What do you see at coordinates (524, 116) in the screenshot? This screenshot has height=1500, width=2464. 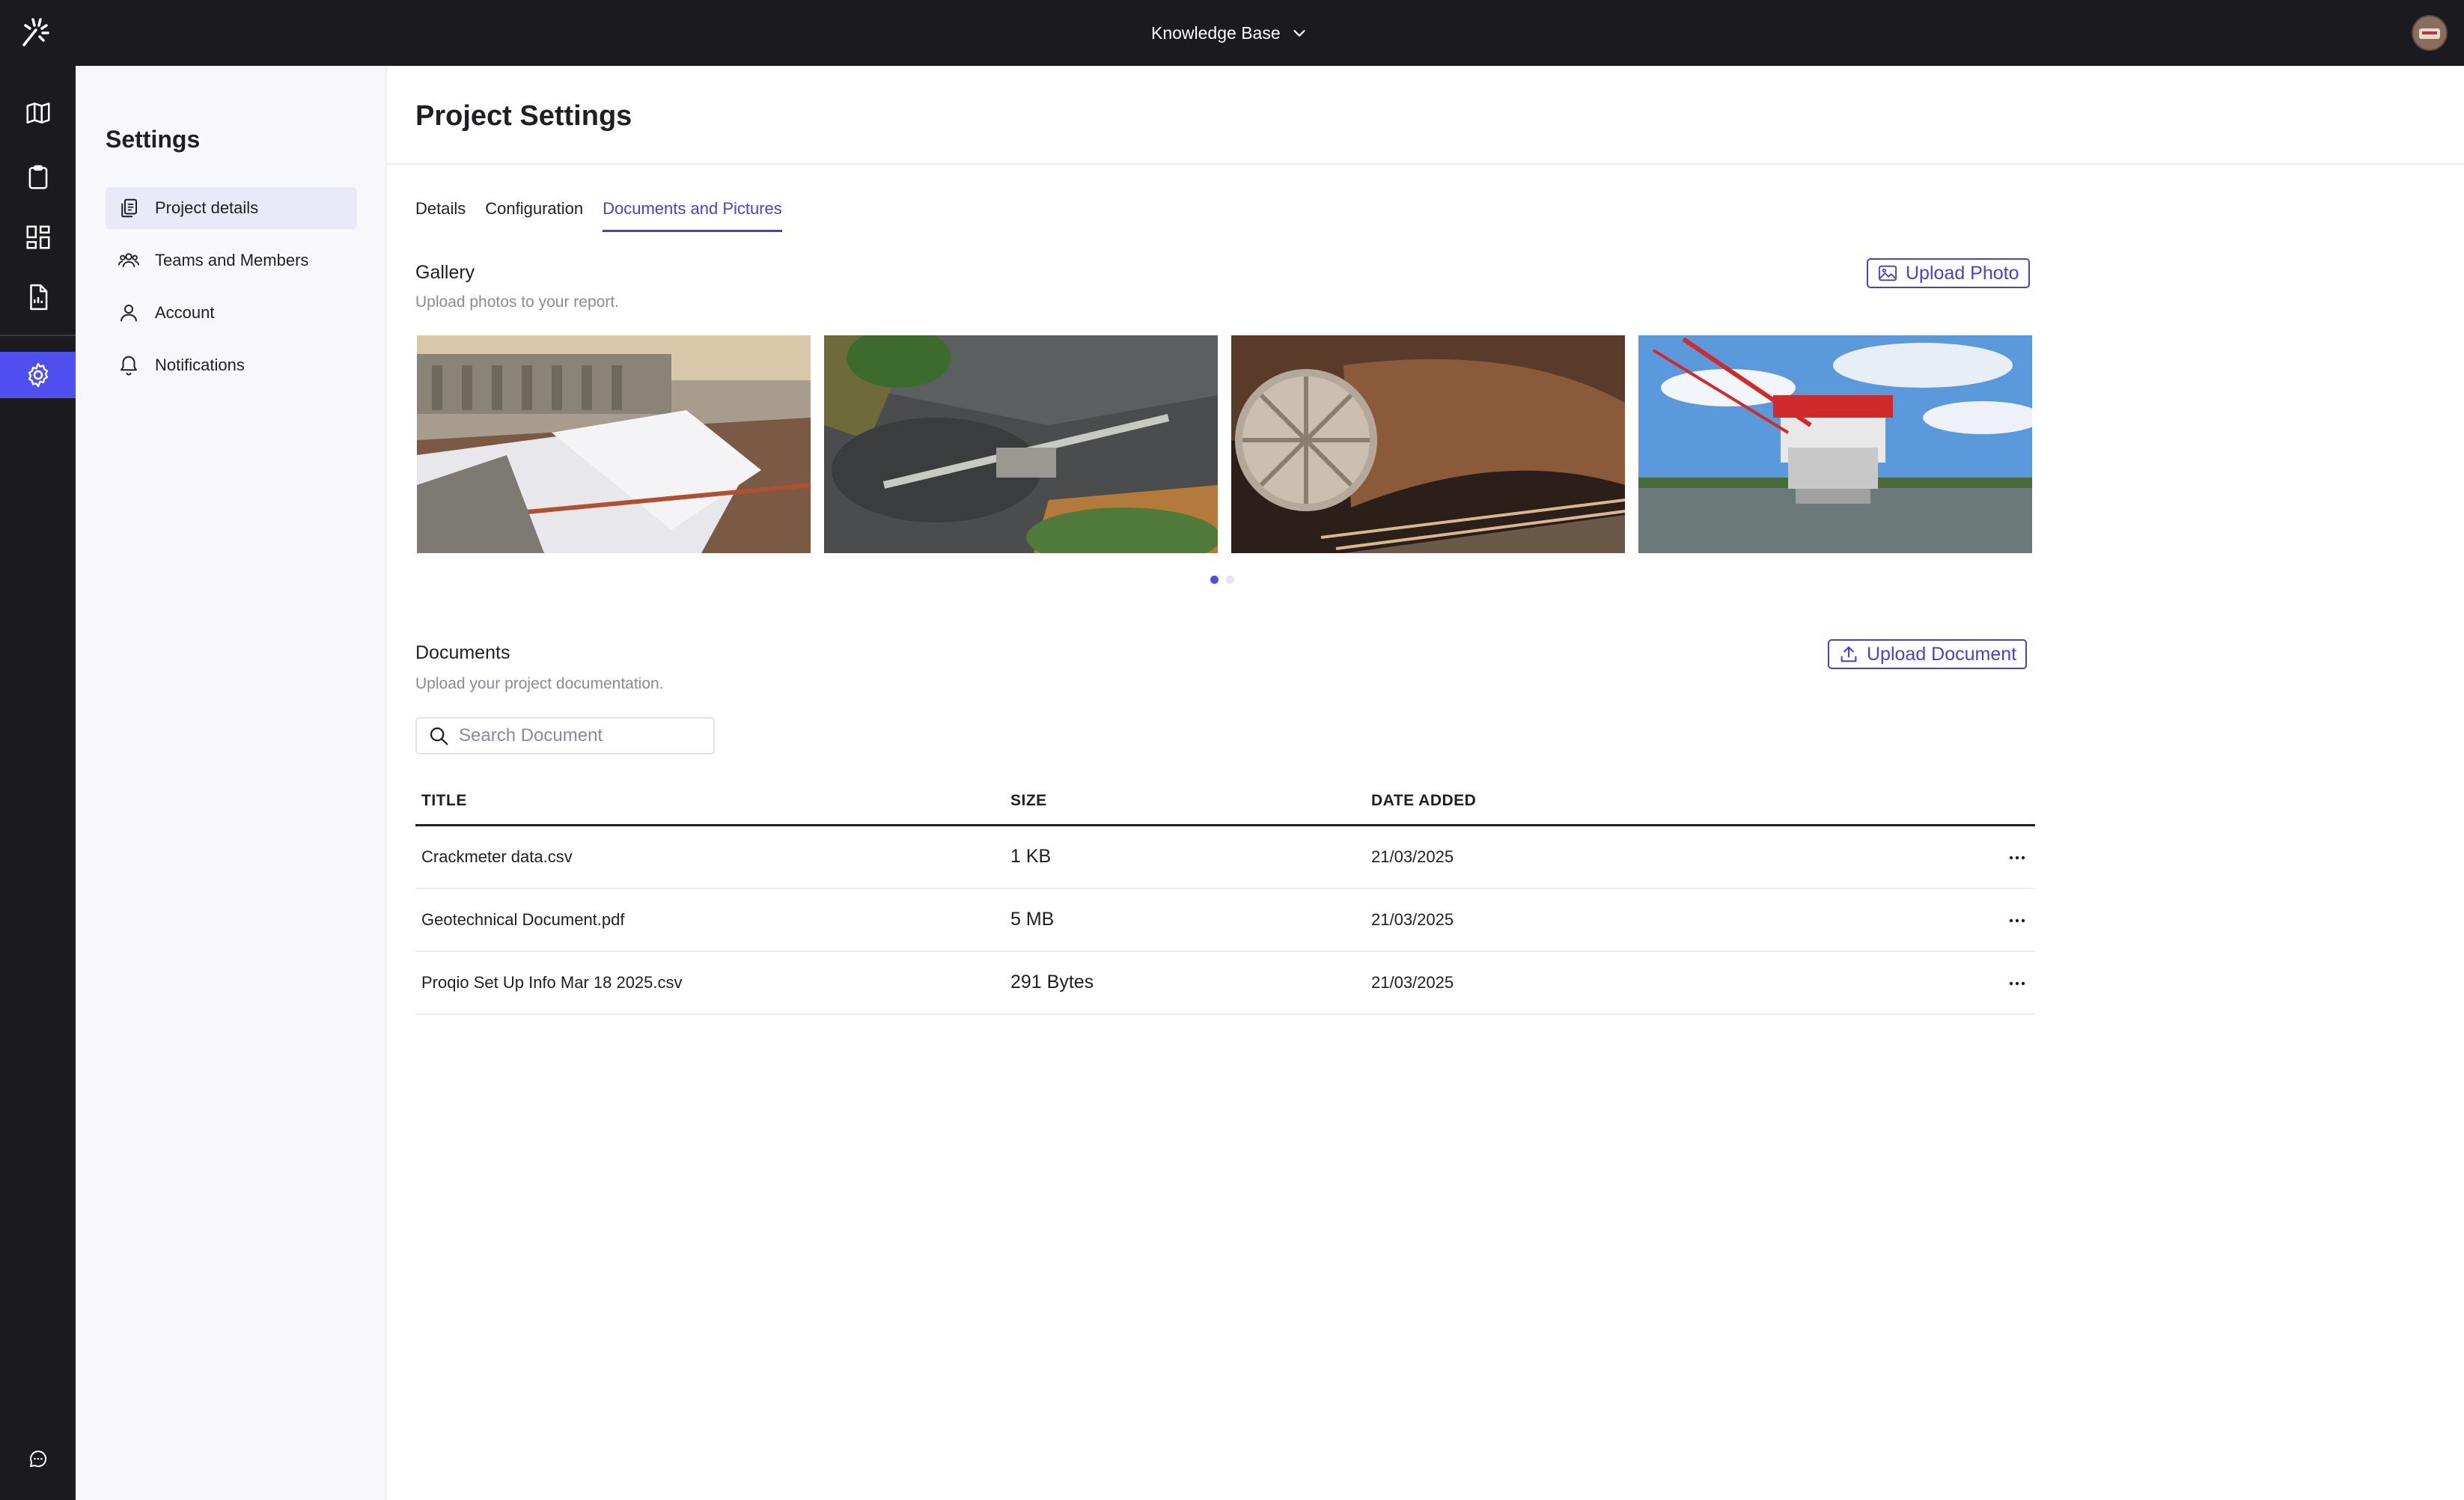 I see `page-title: Project Settings` at bounding box center [524, 116].